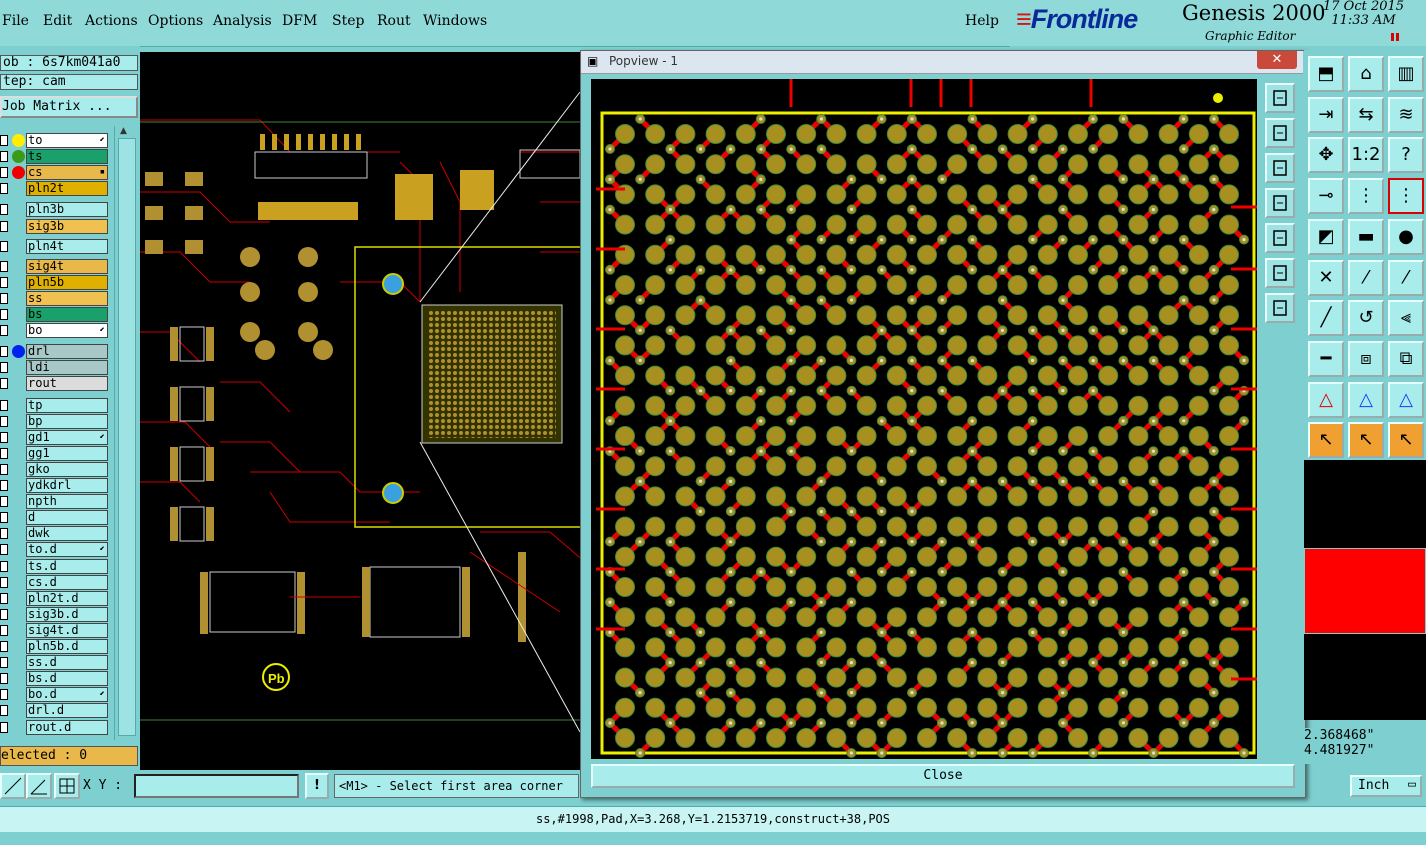  I want to click on layer-row-drl: drl, so click(56, 352).